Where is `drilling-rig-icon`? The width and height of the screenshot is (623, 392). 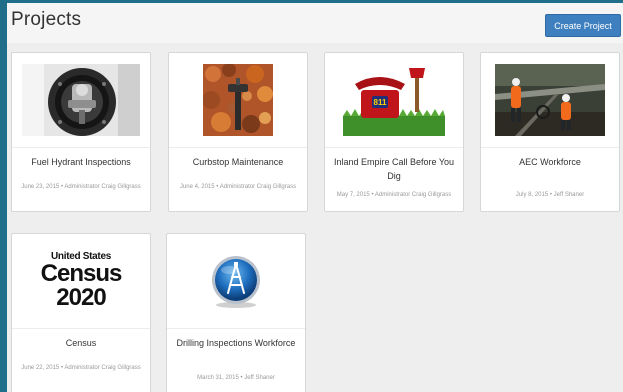 drilling-rig-icon is located at coordinates (236, 282).